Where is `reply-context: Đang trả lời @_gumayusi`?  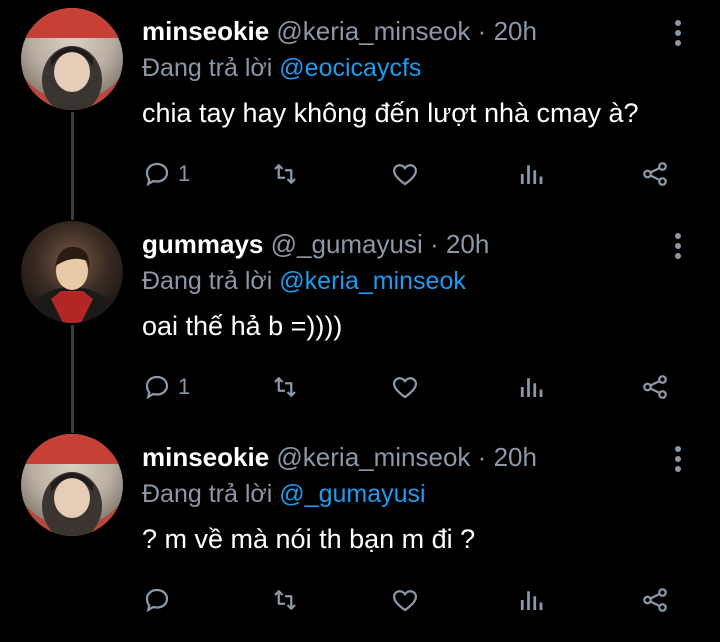 reply-context: Đang trả lời @_gumayusi is located at coordinates (284, 494).